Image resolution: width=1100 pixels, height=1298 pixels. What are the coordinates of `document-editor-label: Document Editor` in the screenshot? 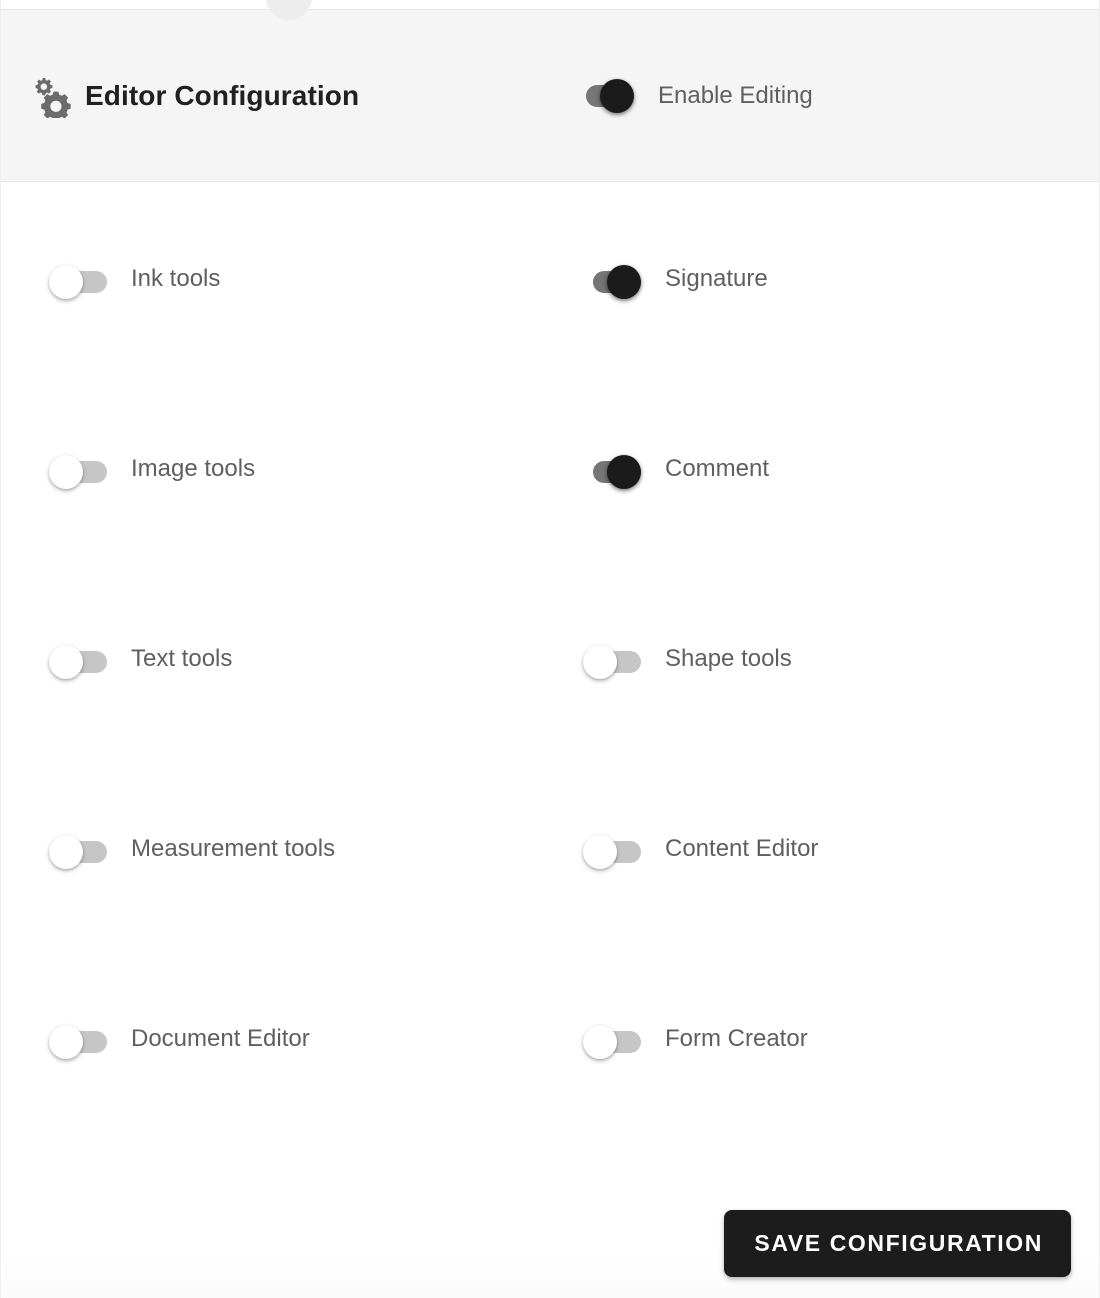 It's located at (220, 1038).